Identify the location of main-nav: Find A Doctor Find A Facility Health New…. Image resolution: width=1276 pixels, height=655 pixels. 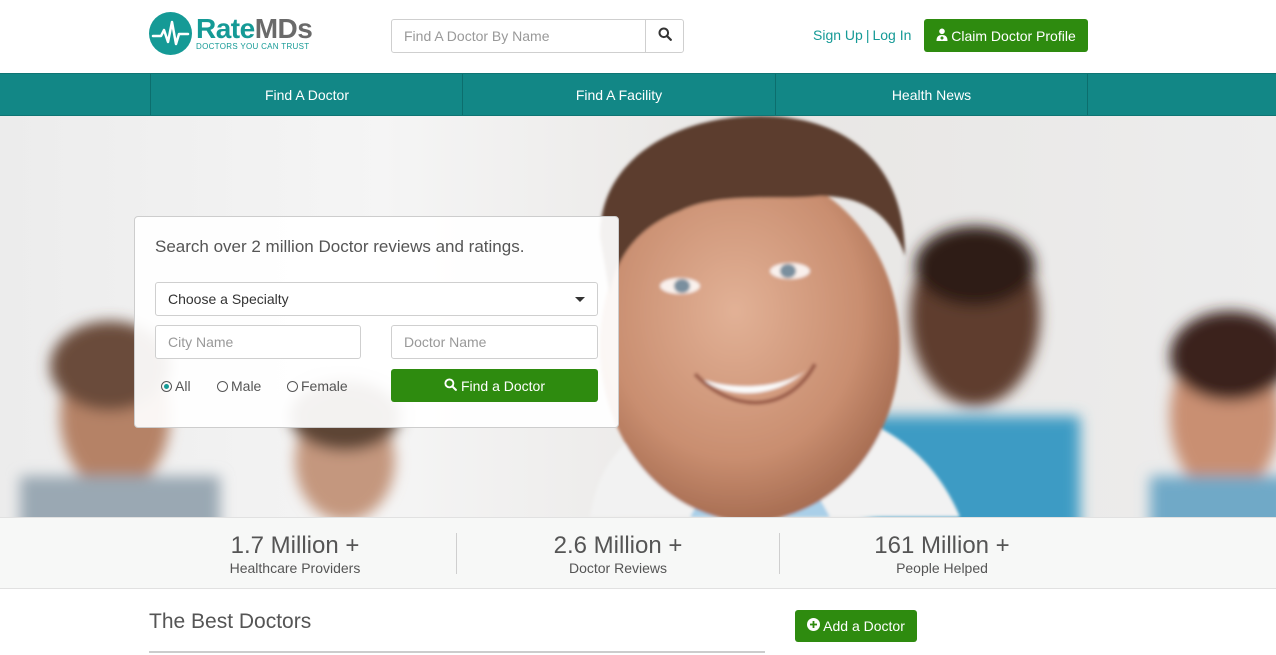
(638, 94).